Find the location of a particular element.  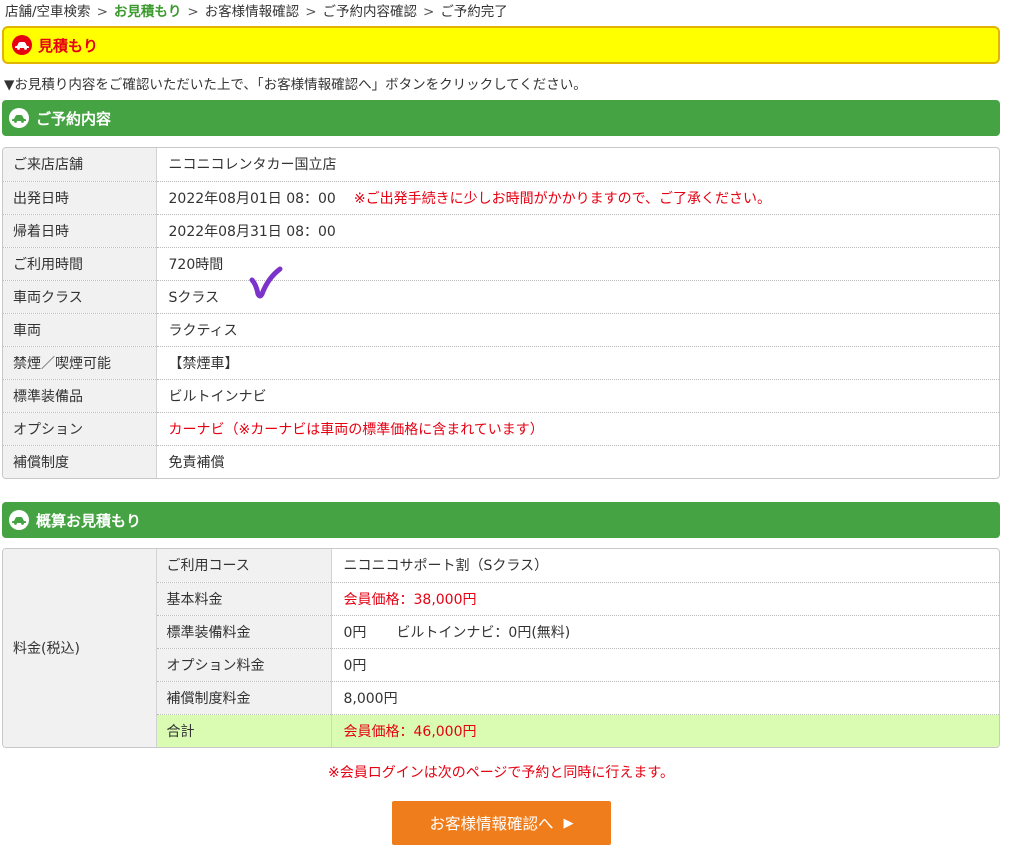

breadcrumb-step-confirm: ご予約内容確認 is located at coordinates (370, 12).